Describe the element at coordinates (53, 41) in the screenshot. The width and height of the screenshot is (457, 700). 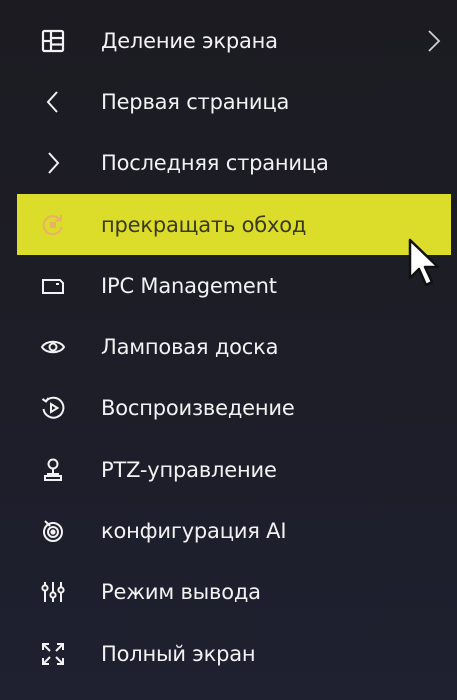
I see `grid-split-icon` at that location.